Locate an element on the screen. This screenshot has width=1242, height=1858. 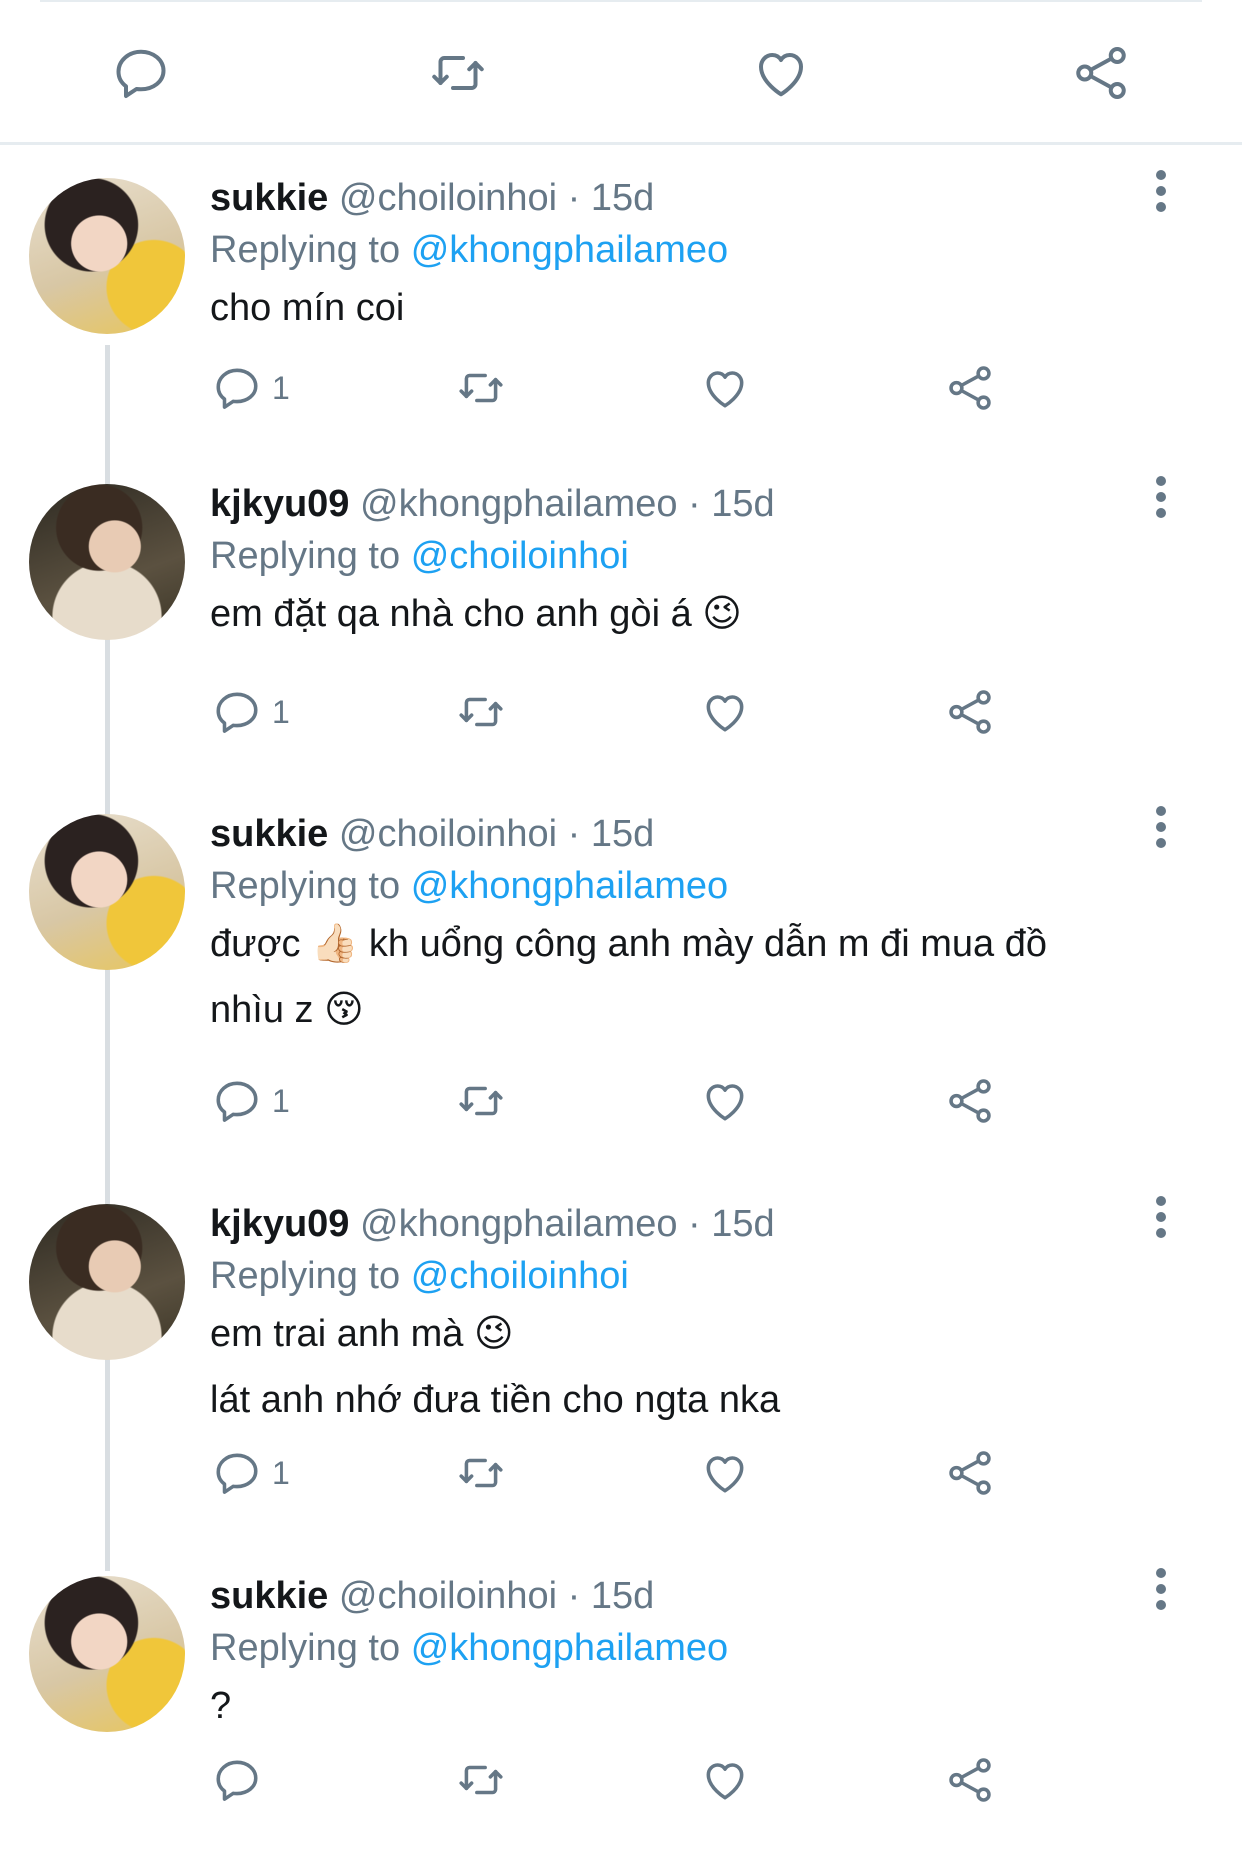
tweet-text-line: ? is located at coordinates (221, 1706).